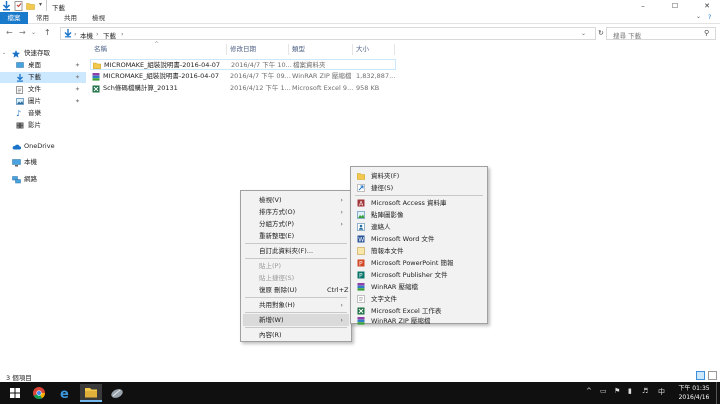 This screenshot has height=404, width=720. Describe the element at coordinates (43, 125) in the screenshot. I see `sidebar-item-videos: 影片` at that location.